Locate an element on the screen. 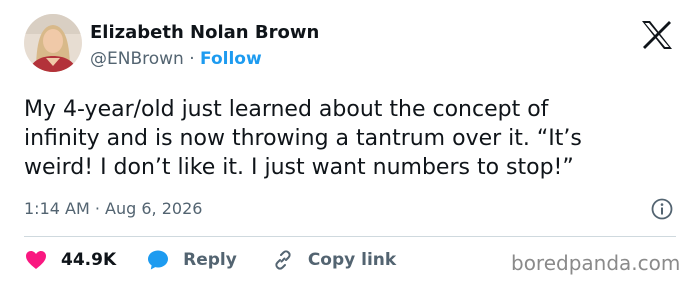 This screenshot has width=700, height=287. copy-link-button: Copy link is located at coordinates (333, 260).